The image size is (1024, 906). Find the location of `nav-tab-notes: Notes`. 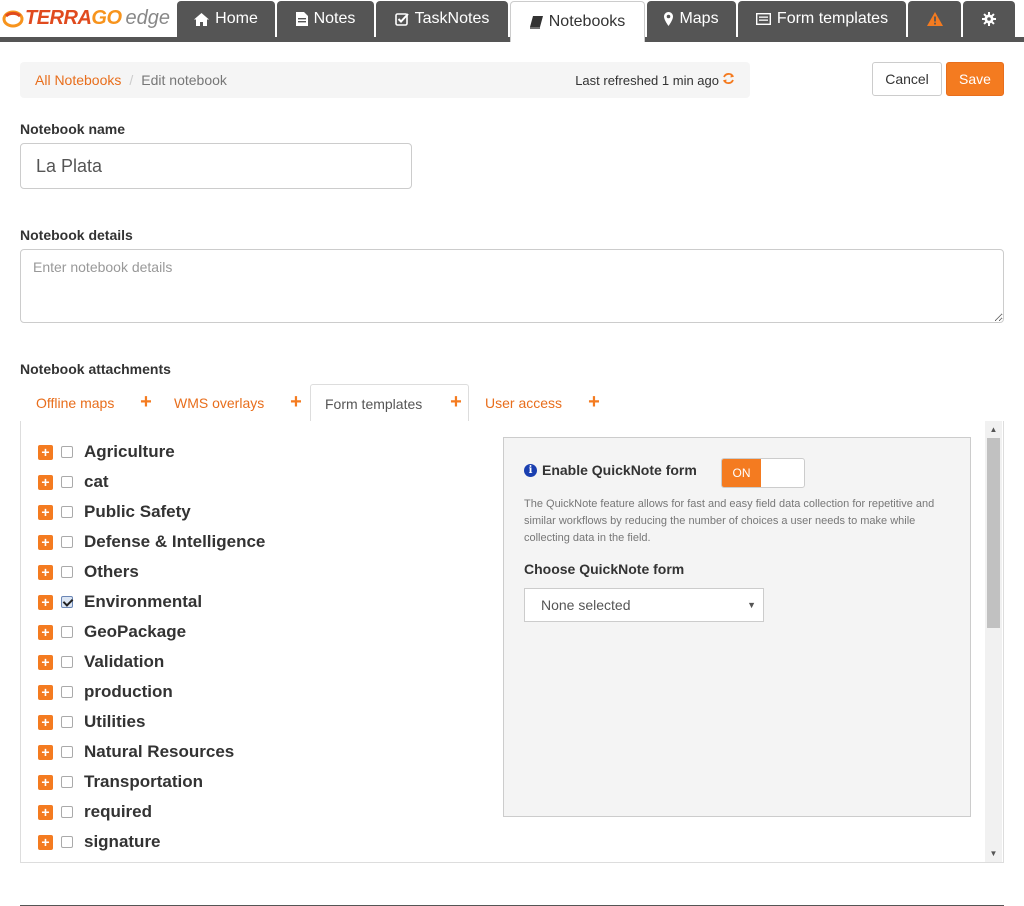

nav-tab-notes: Notes is located at coordinates (325, 19).